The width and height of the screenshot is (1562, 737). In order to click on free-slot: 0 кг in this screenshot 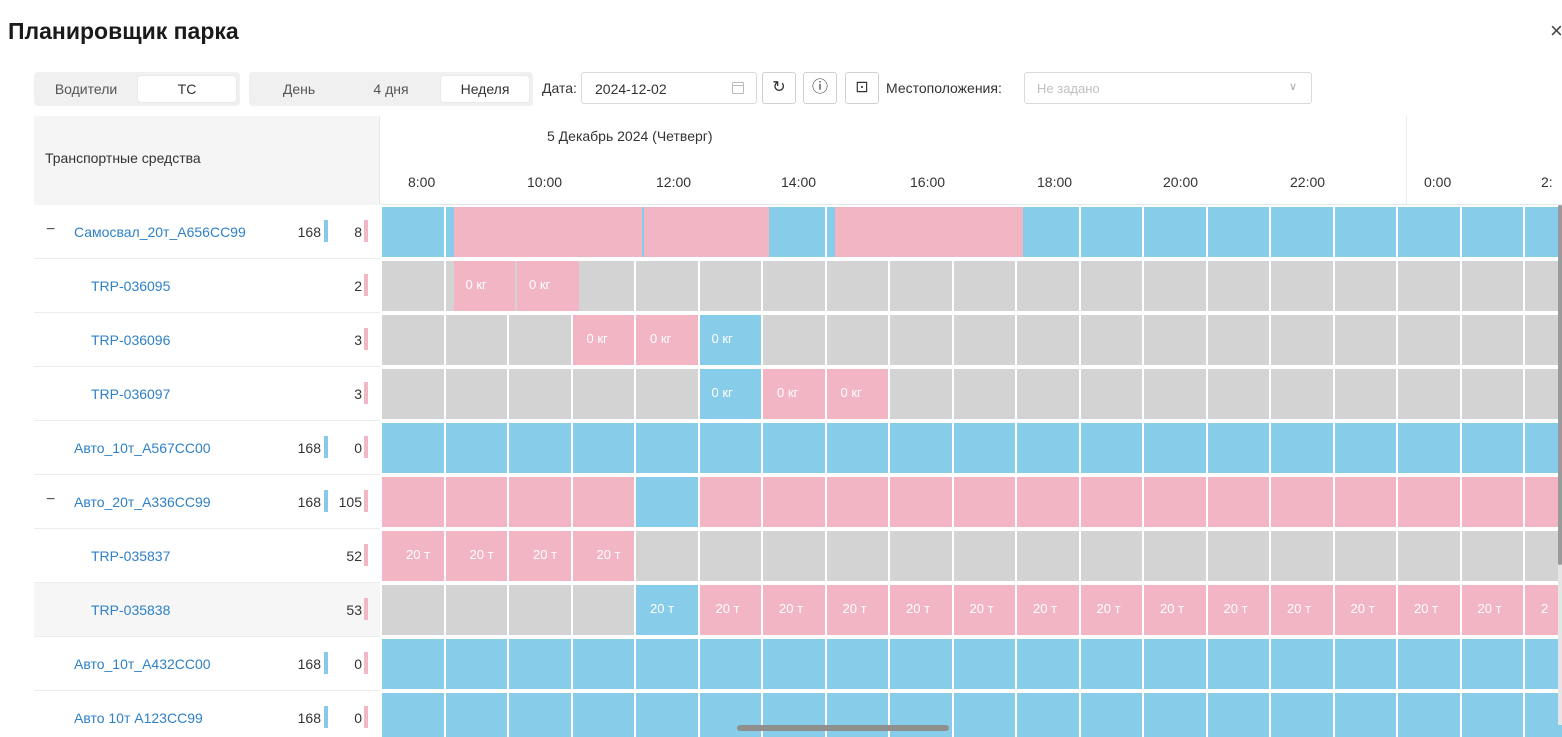, I will do `click(730, 394)`.